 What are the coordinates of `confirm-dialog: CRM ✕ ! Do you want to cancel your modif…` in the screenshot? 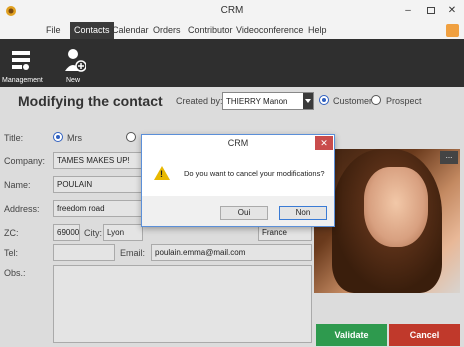 It's located at (238, 180).